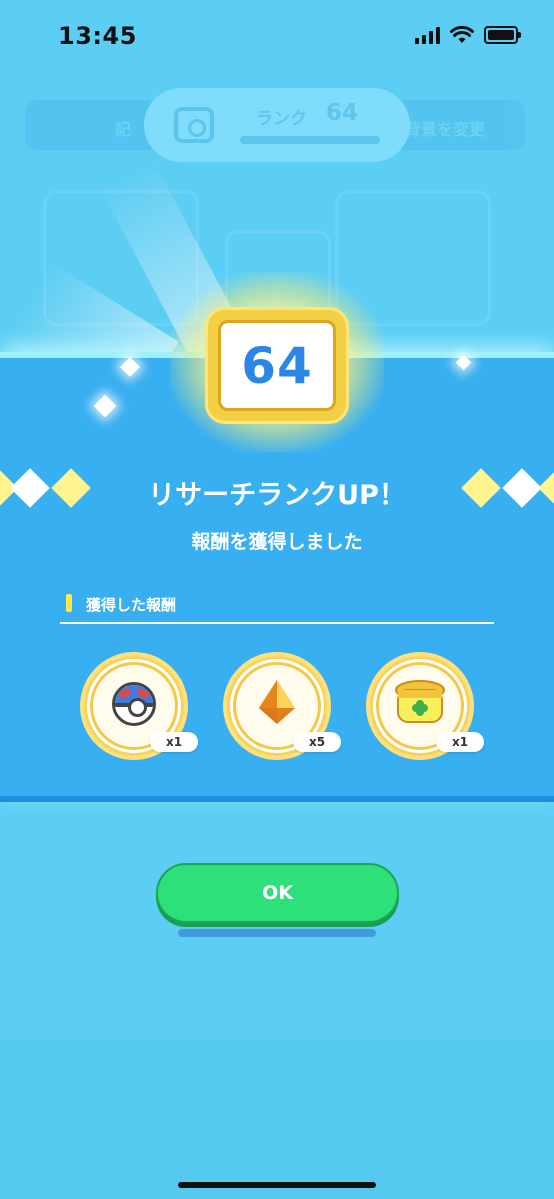 The height and width of the screenshot is (1199, 554). What do you see at coordinates (97, 36) in the screenshot?
I see `status-time: 13:45` at bounding box center [97, 36].